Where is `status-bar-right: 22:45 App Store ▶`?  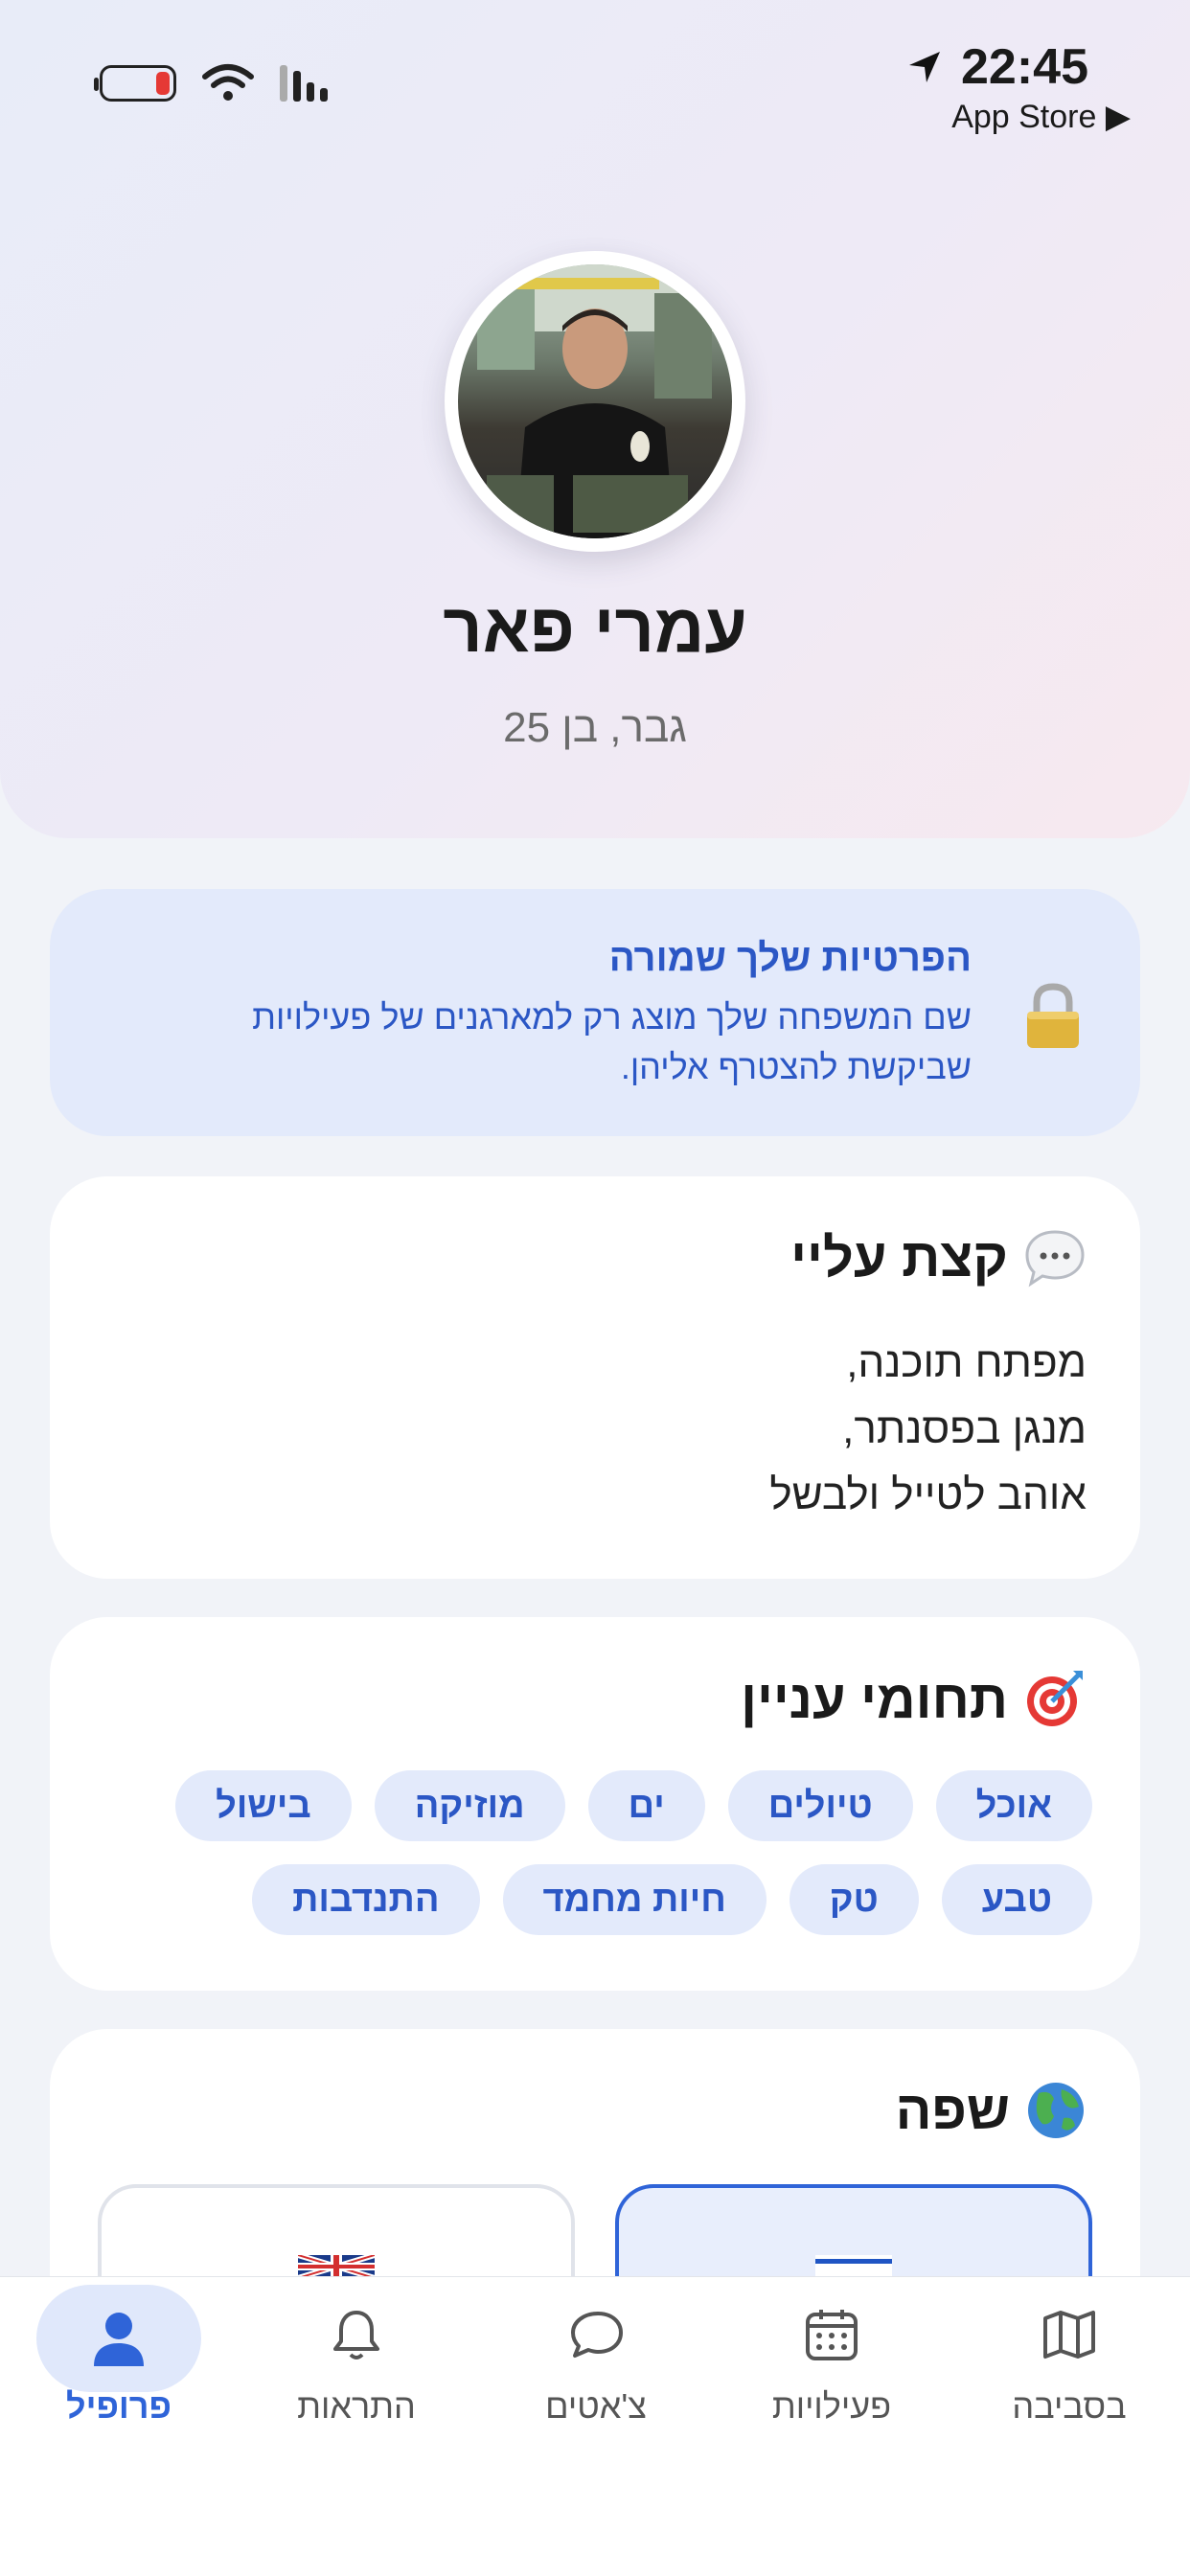 status-bar-right: 22:45 App Store ▶ is located at coordinates (1018, 87).